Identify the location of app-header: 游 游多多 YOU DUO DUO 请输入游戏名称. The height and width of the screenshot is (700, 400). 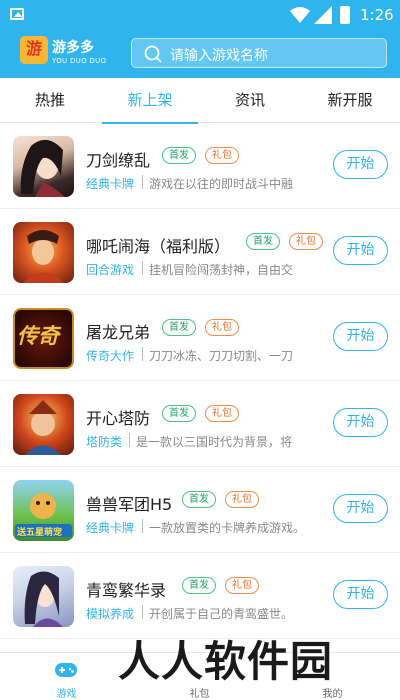
(200, 54).